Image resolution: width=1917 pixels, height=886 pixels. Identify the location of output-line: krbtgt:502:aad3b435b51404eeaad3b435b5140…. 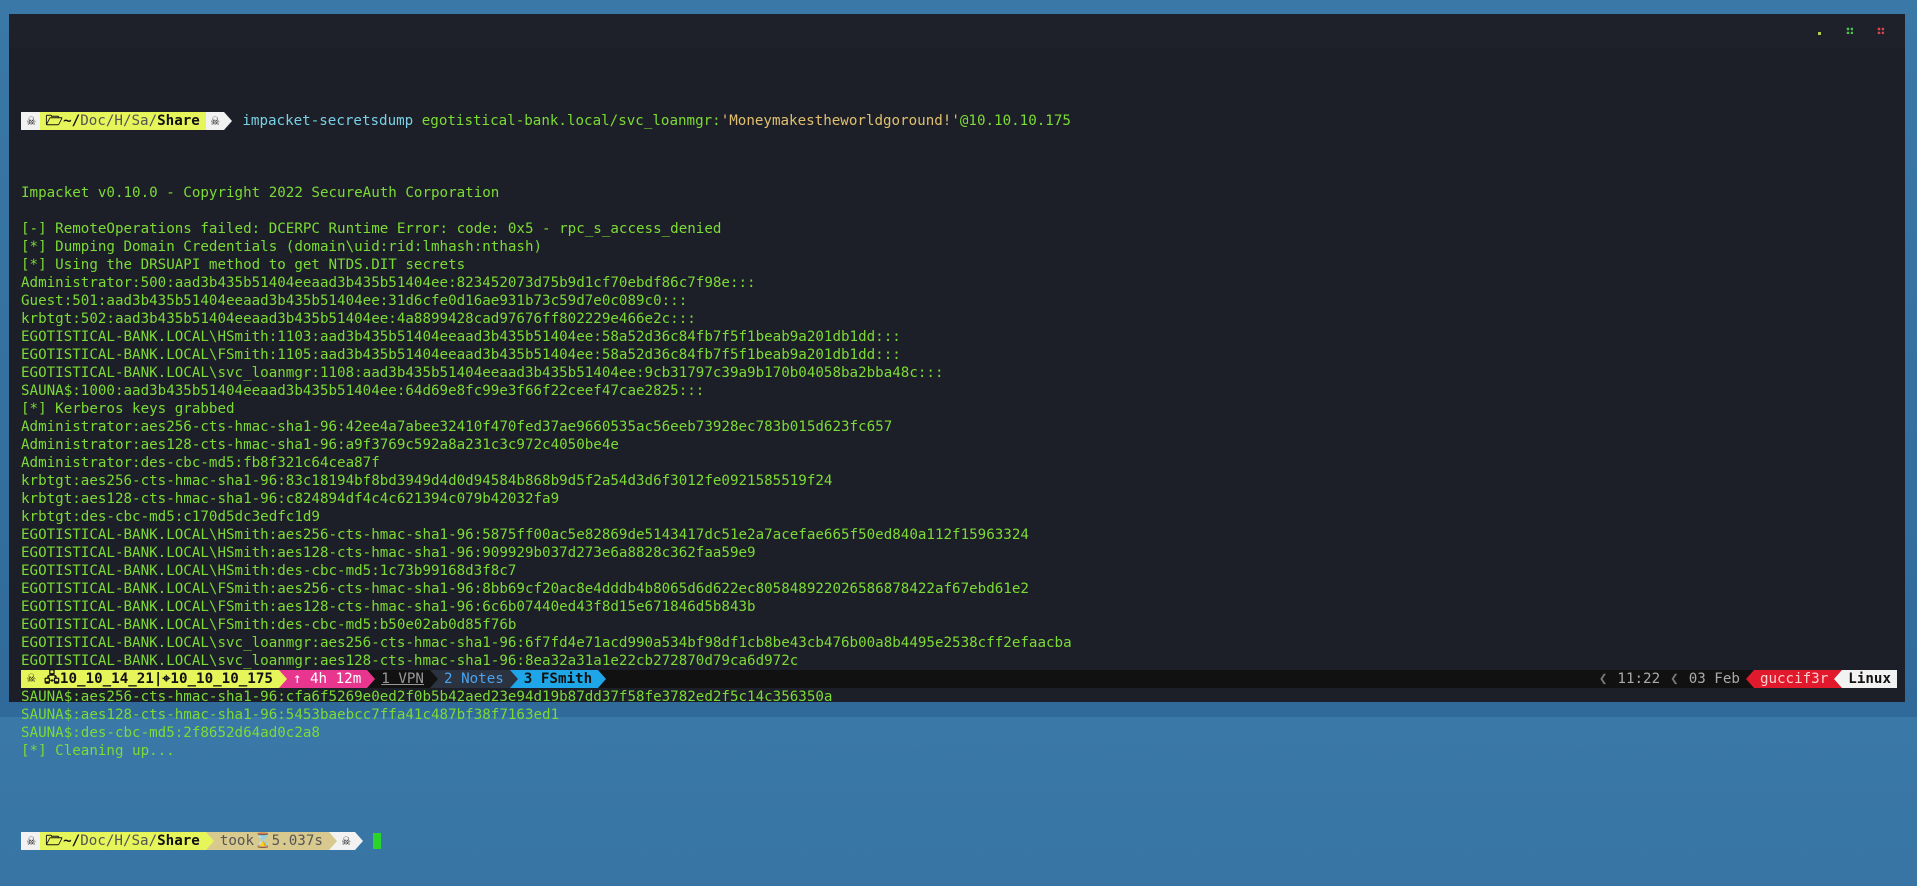
(358, 319).